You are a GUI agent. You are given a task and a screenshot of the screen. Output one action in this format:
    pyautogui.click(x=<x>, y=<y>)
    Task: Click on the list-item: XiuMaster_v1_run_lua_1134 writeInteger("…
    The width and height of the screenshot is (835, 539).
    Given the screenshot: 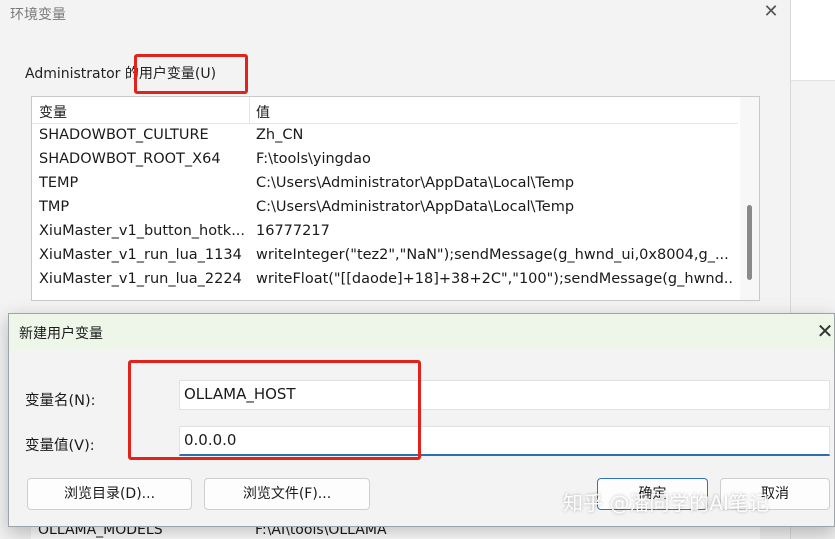 What is the action you would take?
    pyautogui.click(x=385, y=256)
    